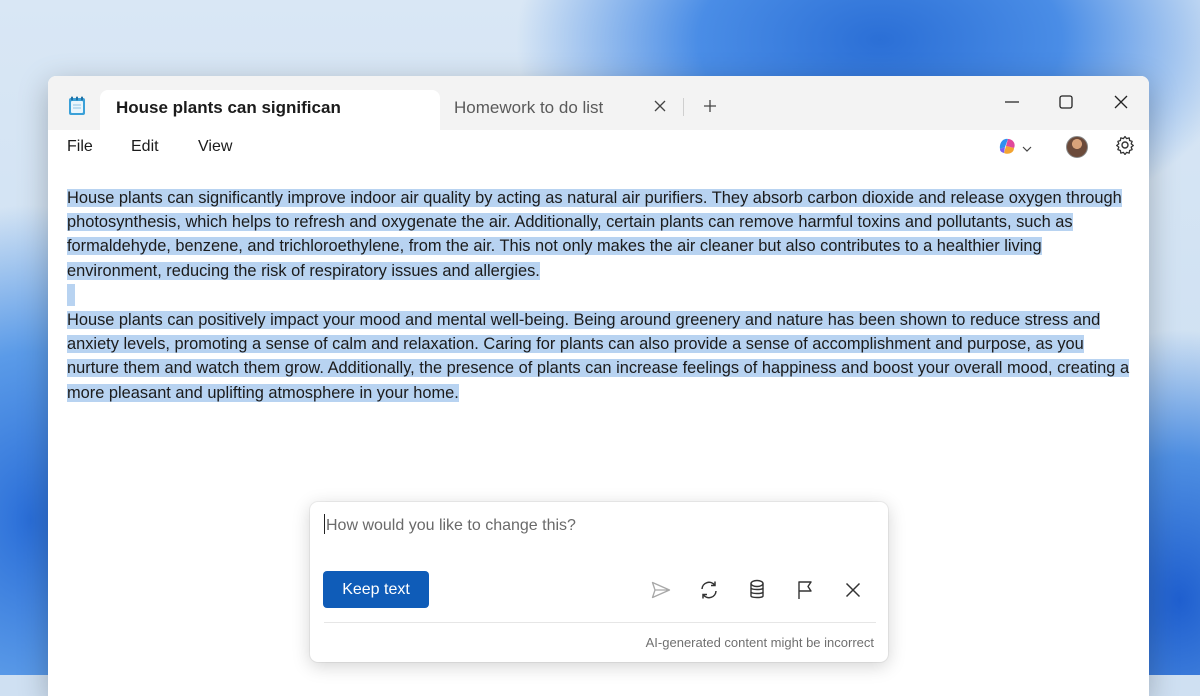 The image size is (1200, 696). I want to click on menu-view: View, so click(215, 147).